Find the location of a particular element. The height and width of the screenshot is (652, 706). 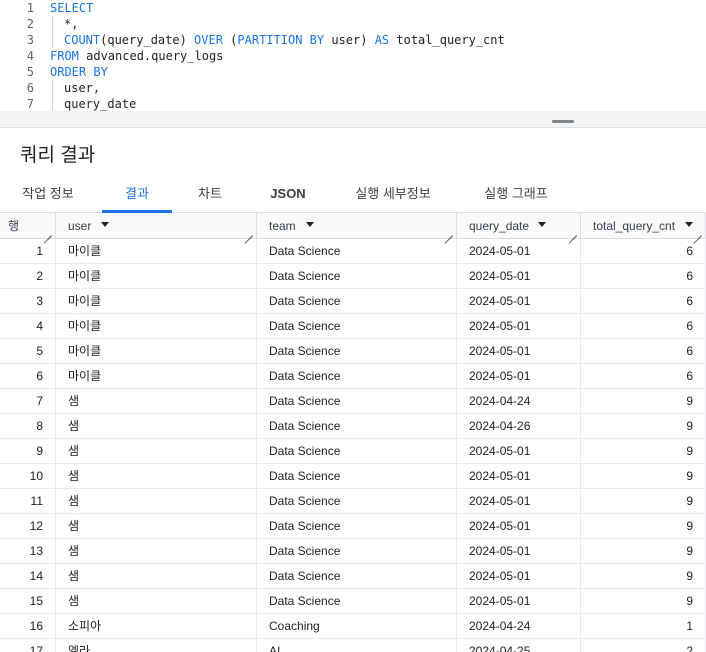

column-header-team: team is located at coordinates (357, 226).